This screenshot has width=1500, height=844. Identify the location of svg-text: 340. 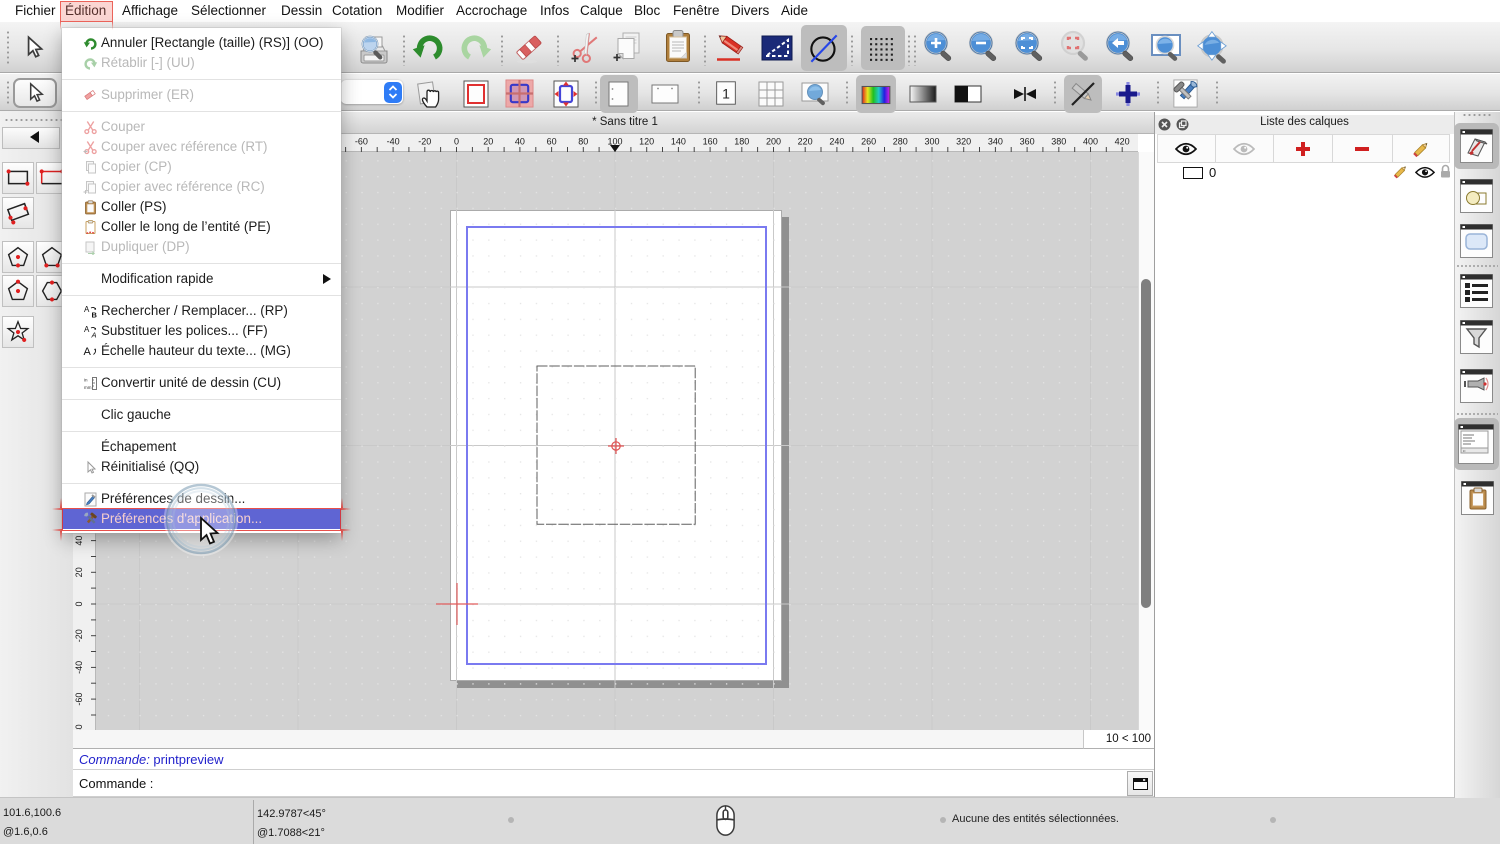
(995, 142).